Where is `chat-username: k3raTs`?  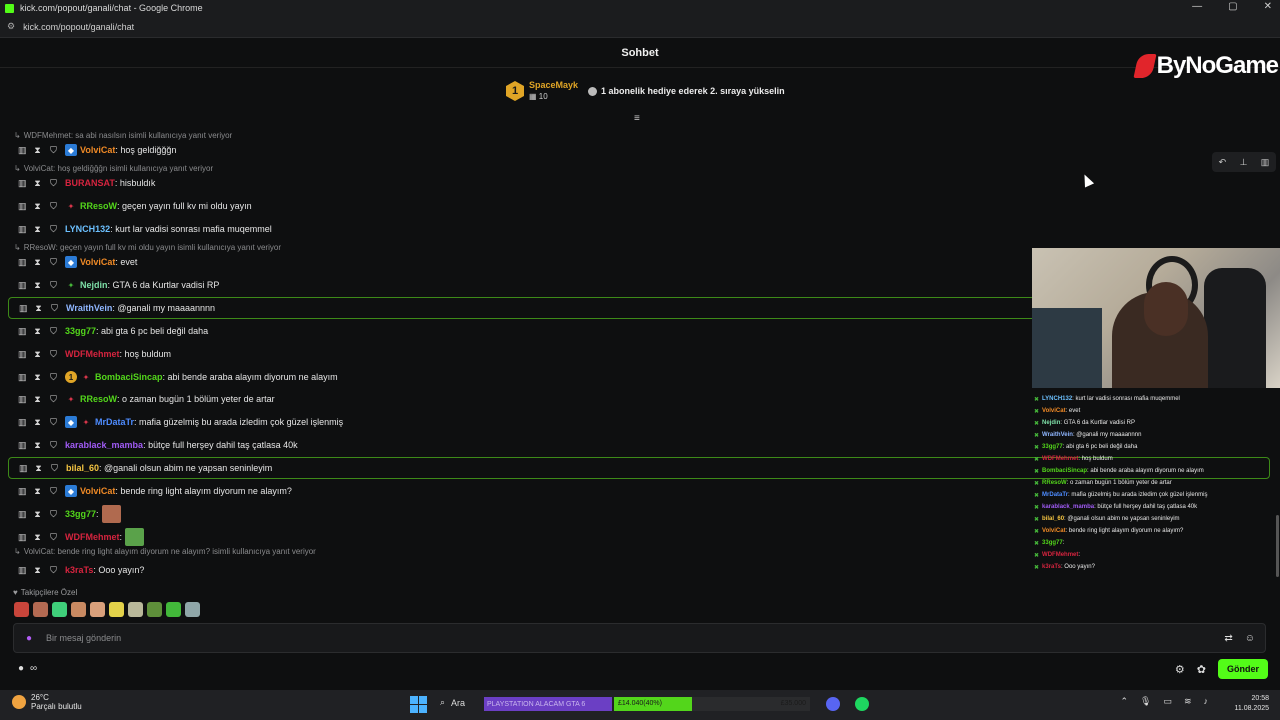
chat-username: k3raTs is located at coordinates (79, 570).